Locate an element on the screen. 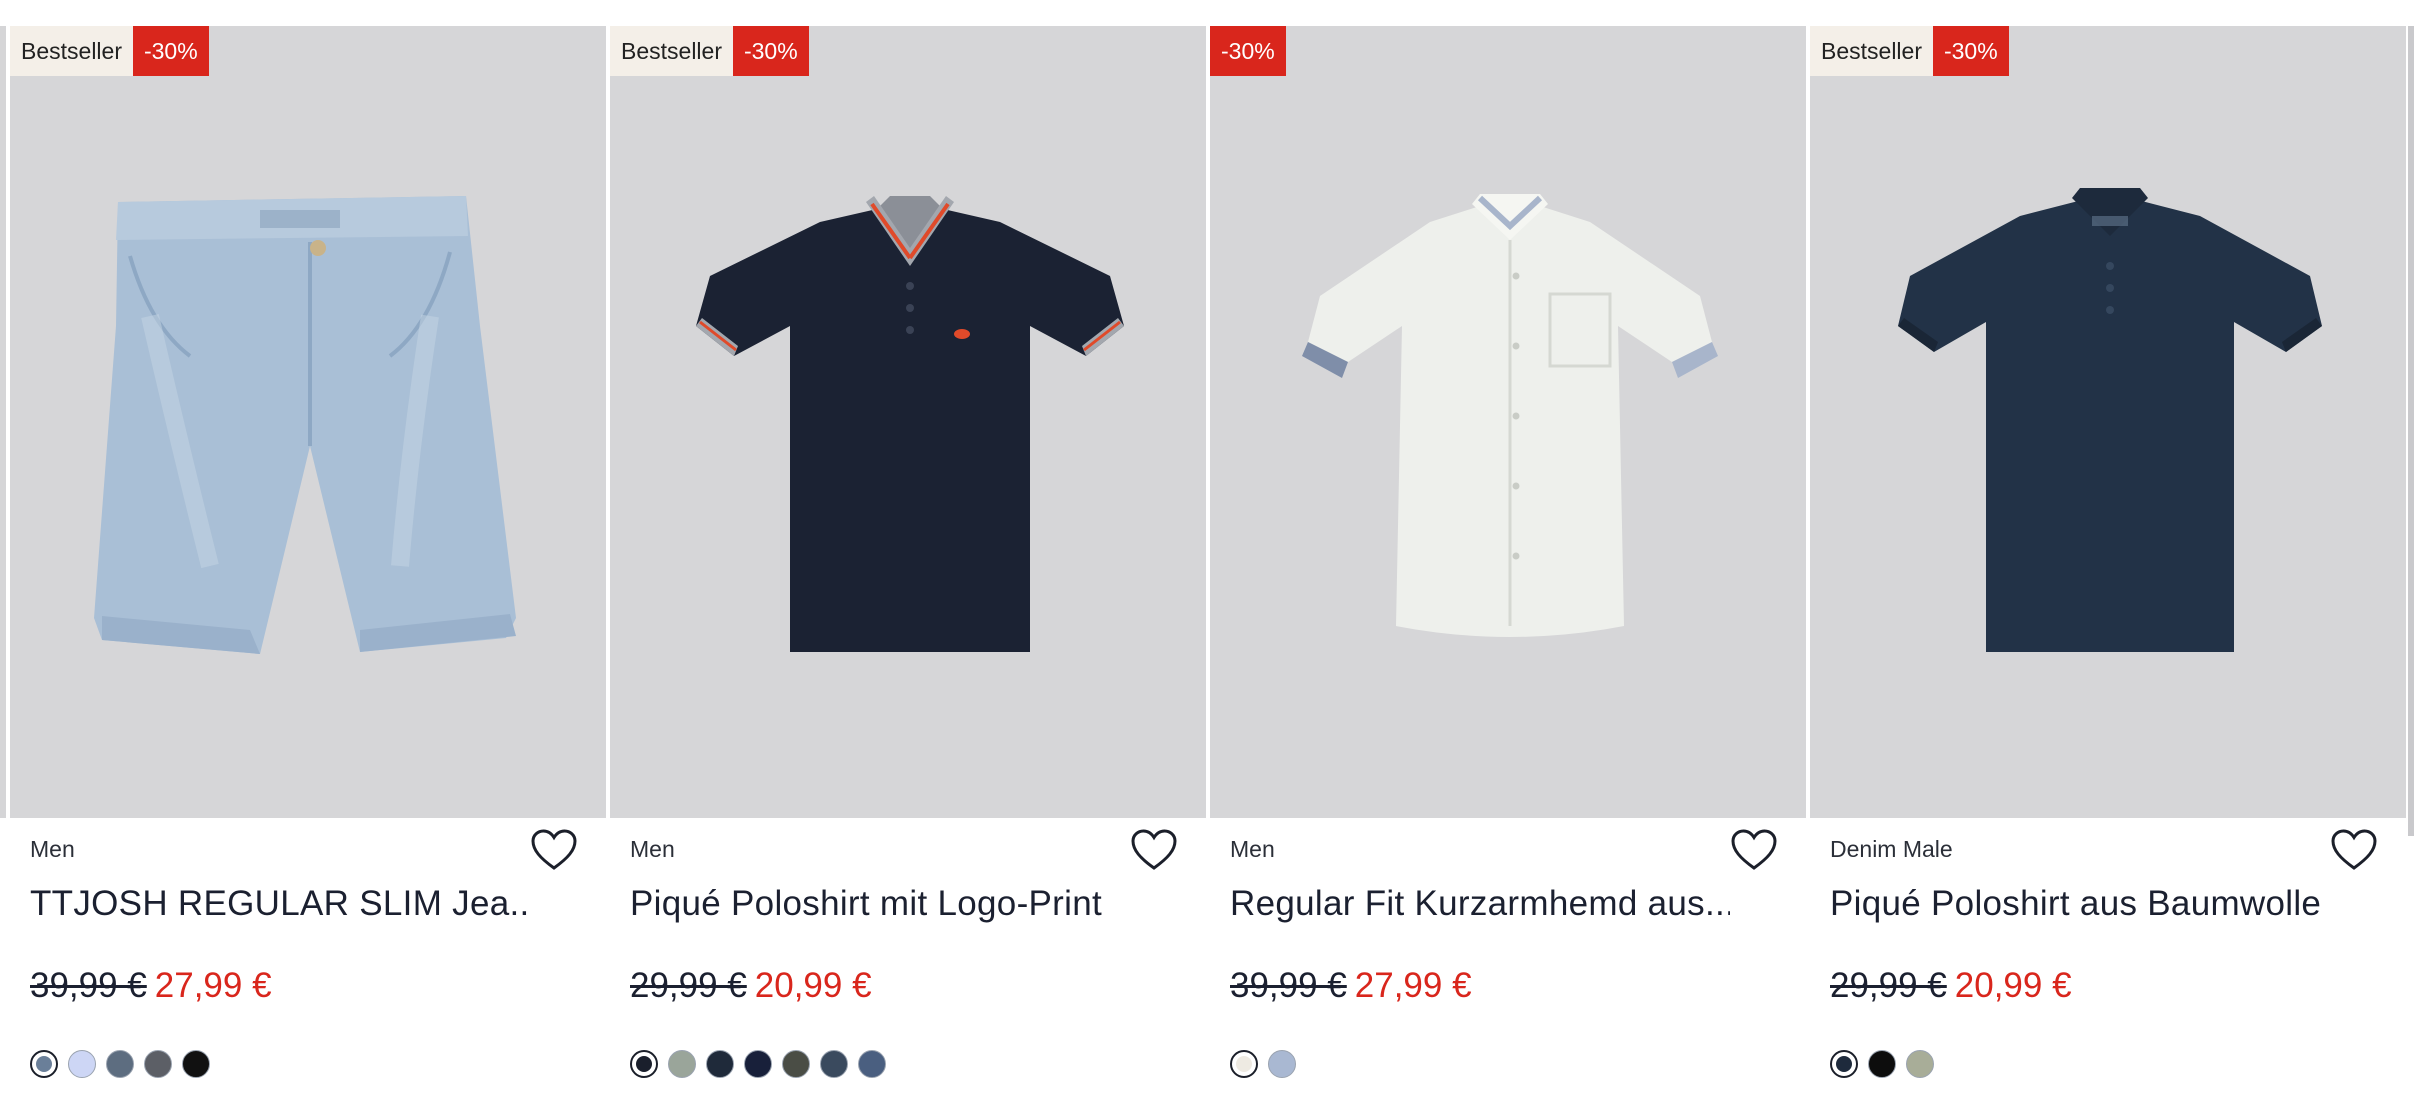 Image resolution: width=2414 pixels, height=1108 pixels. product-title: Piqué Poloshirt aus Baumwolle is located at coordinates (2080, 904).